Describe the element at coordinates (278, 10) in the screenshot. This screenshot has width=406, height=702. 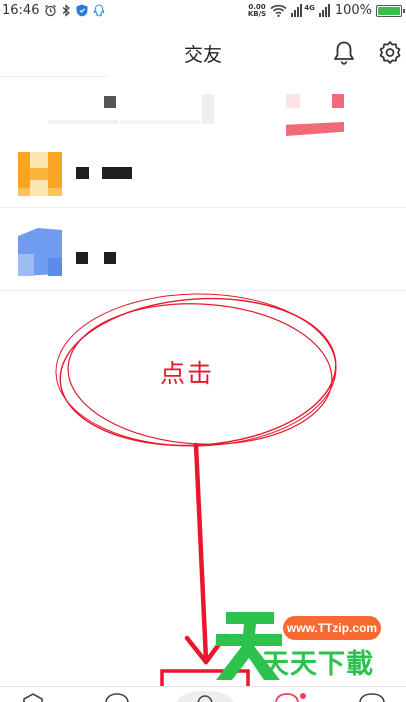
I see `wifi-icon` at that location.